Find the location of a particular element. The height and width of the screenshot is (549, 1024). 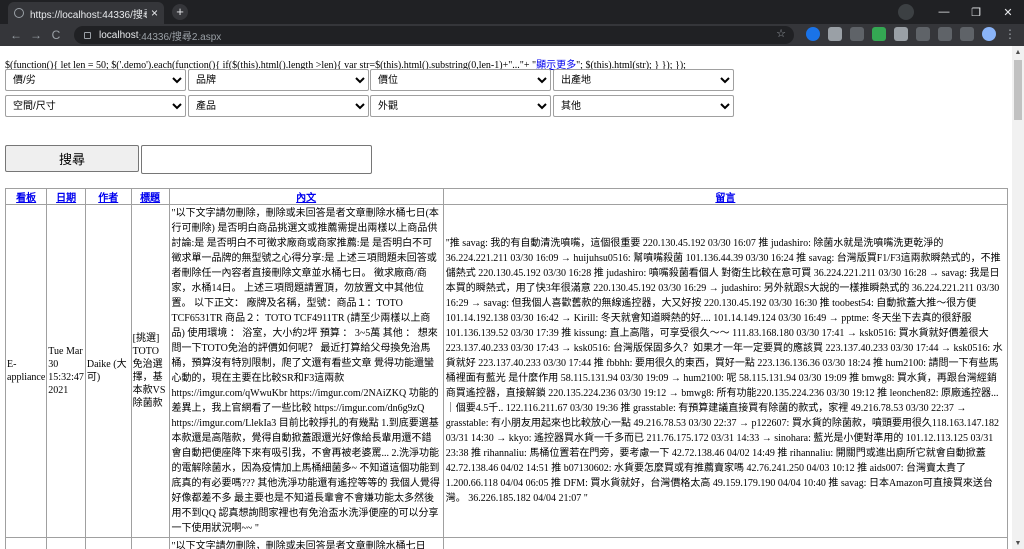

tab-title: https://localhost:44336/搜尋2.a is located at coordinates (88, 15).